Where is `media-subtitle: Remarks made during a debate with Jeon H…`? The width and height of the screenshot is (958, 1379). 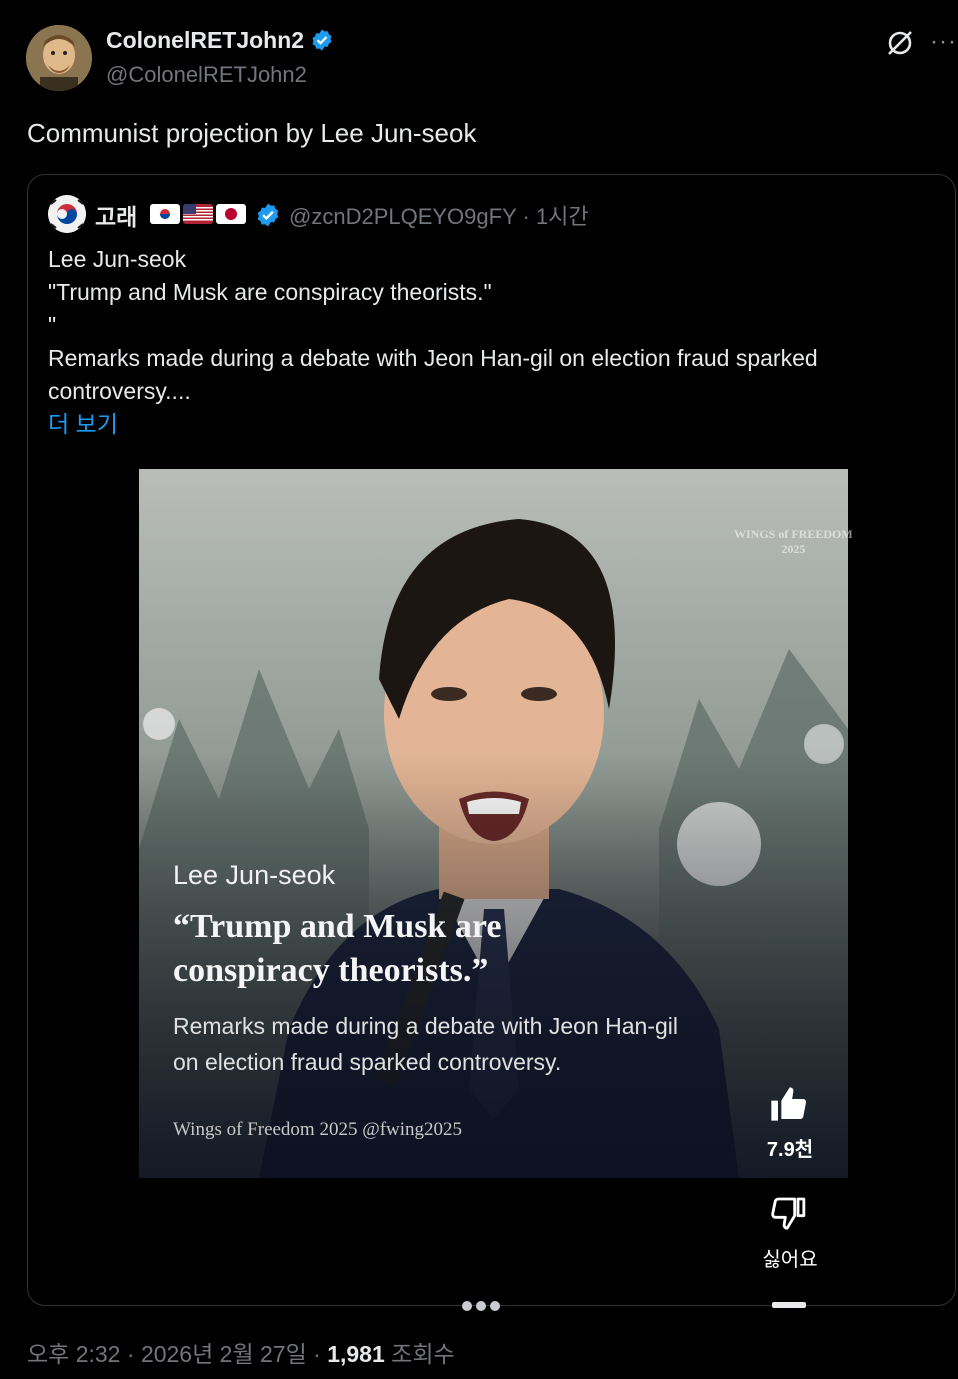 media-subtitle: Remarks made during a debate with Jeon H… is located at coordinates (483, 1044).